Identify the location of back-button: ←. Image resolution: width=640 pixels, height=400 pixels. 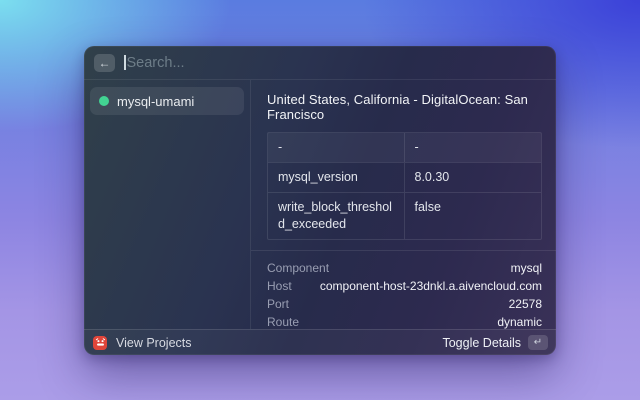
(104, 62).